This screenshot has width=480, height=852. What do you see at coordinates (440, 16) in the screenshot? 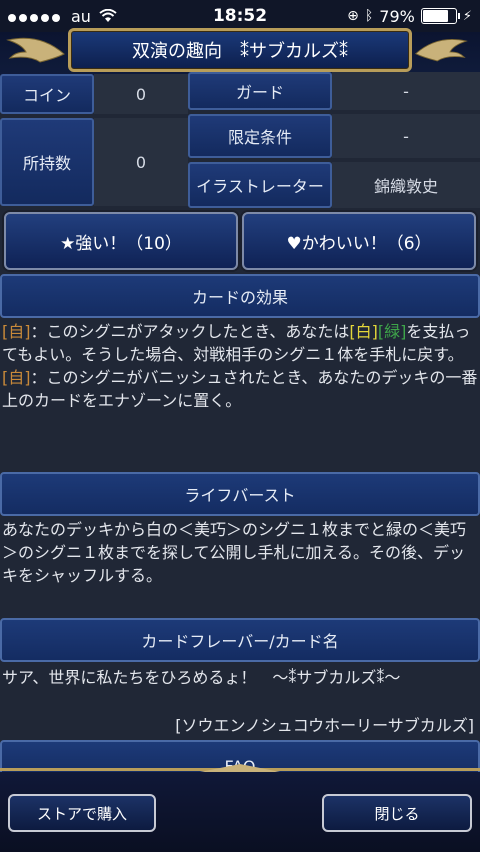
I see `battery-icon` at bounding box center [440, 16].